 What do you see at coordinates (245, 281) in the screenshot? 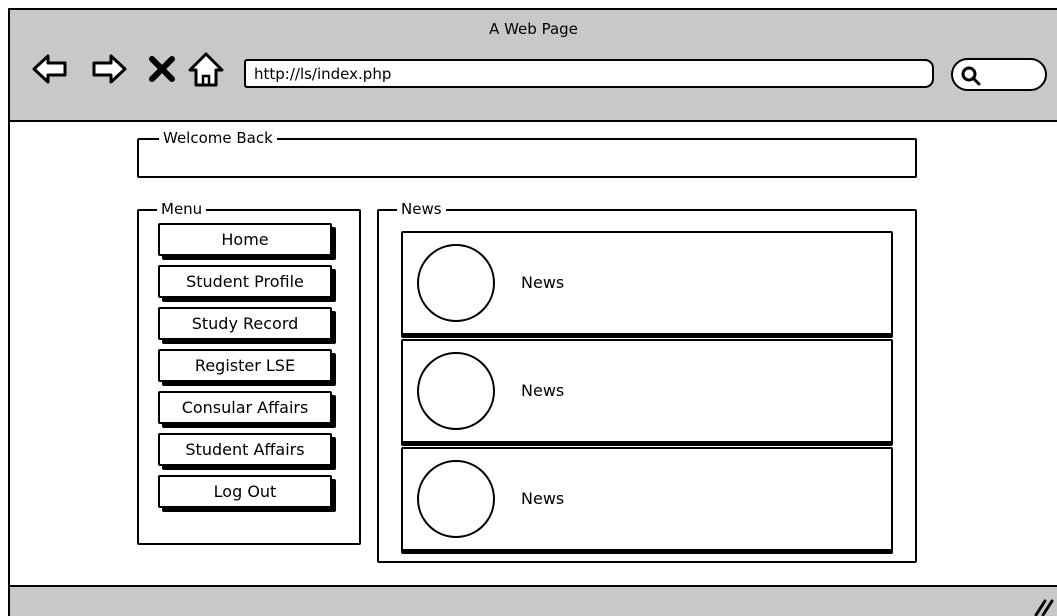
I see `menu-student-profile-button: Student Profile` at bounding box center [245, 281].